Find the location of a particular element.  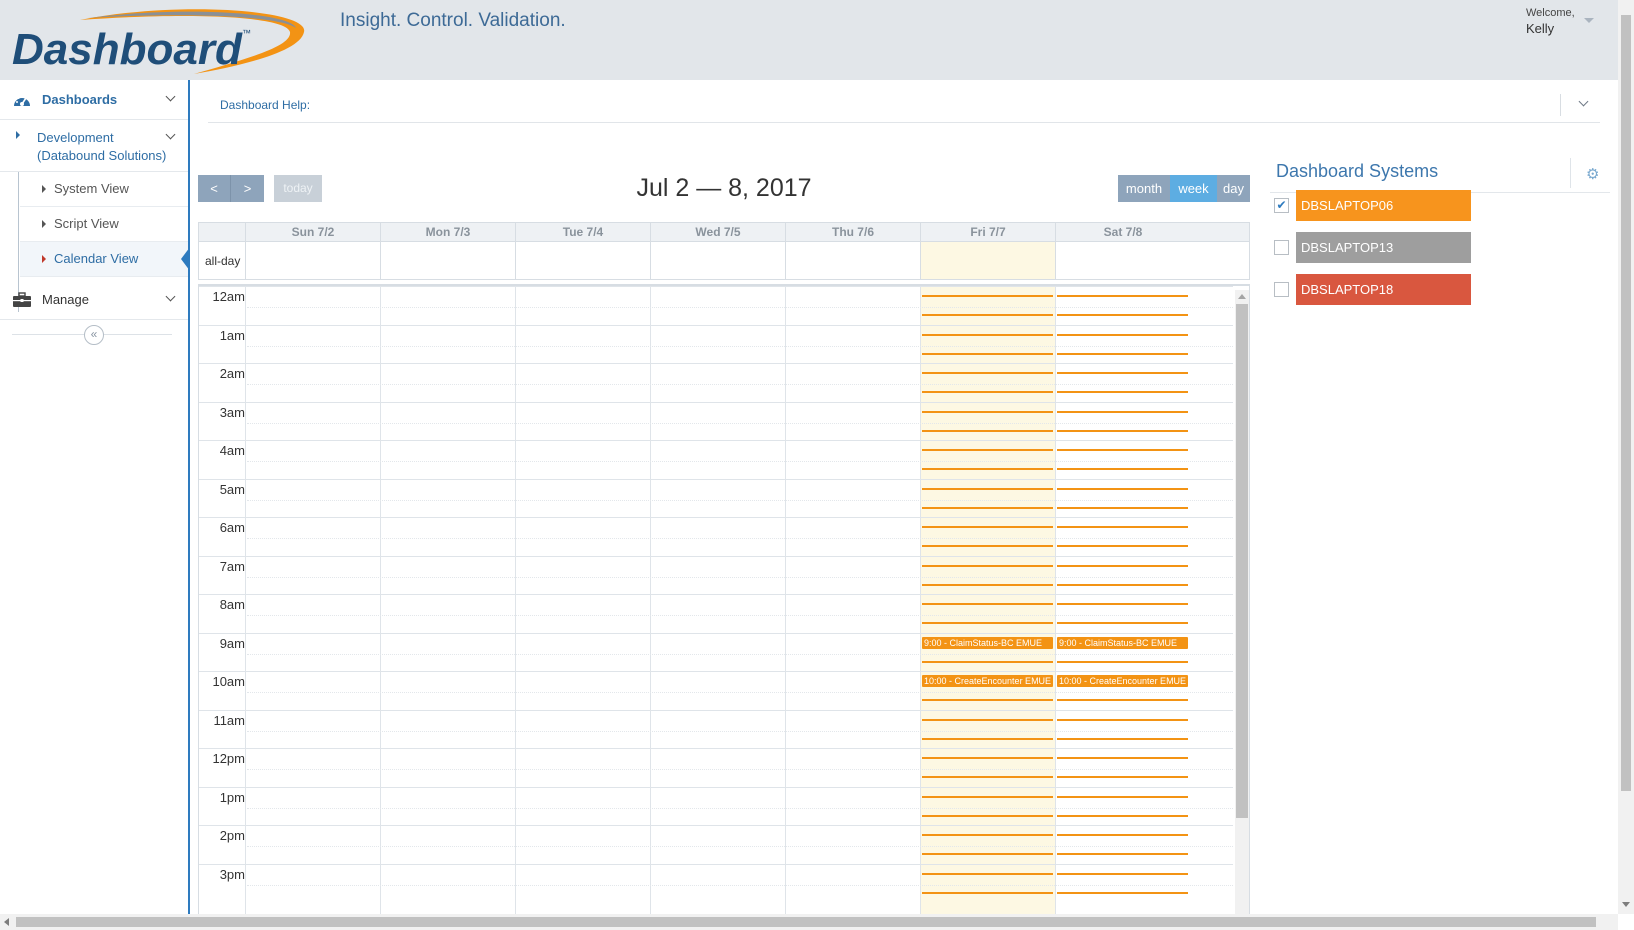

collapse-sidebar-button: « is located at coordinates (94, 335).